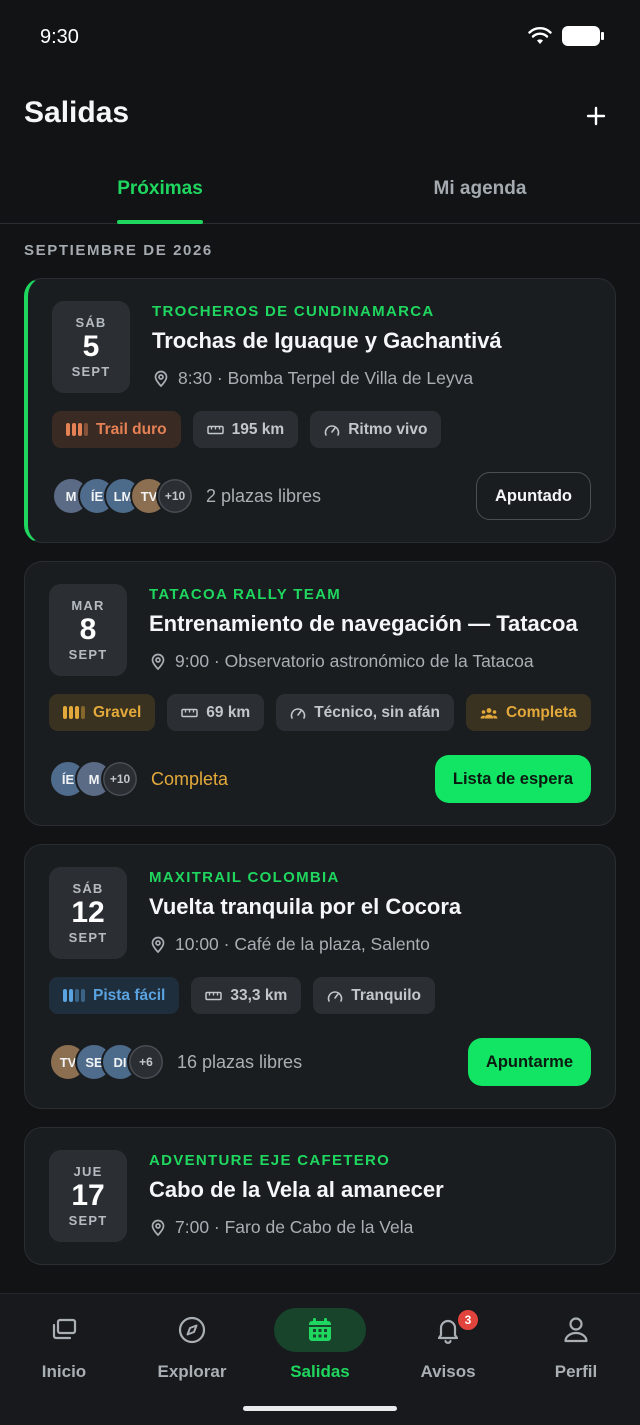 This screenshot has height=1425, width=640. I want to click on pace-chip: Técnico, sin afán, so click(365, 712).